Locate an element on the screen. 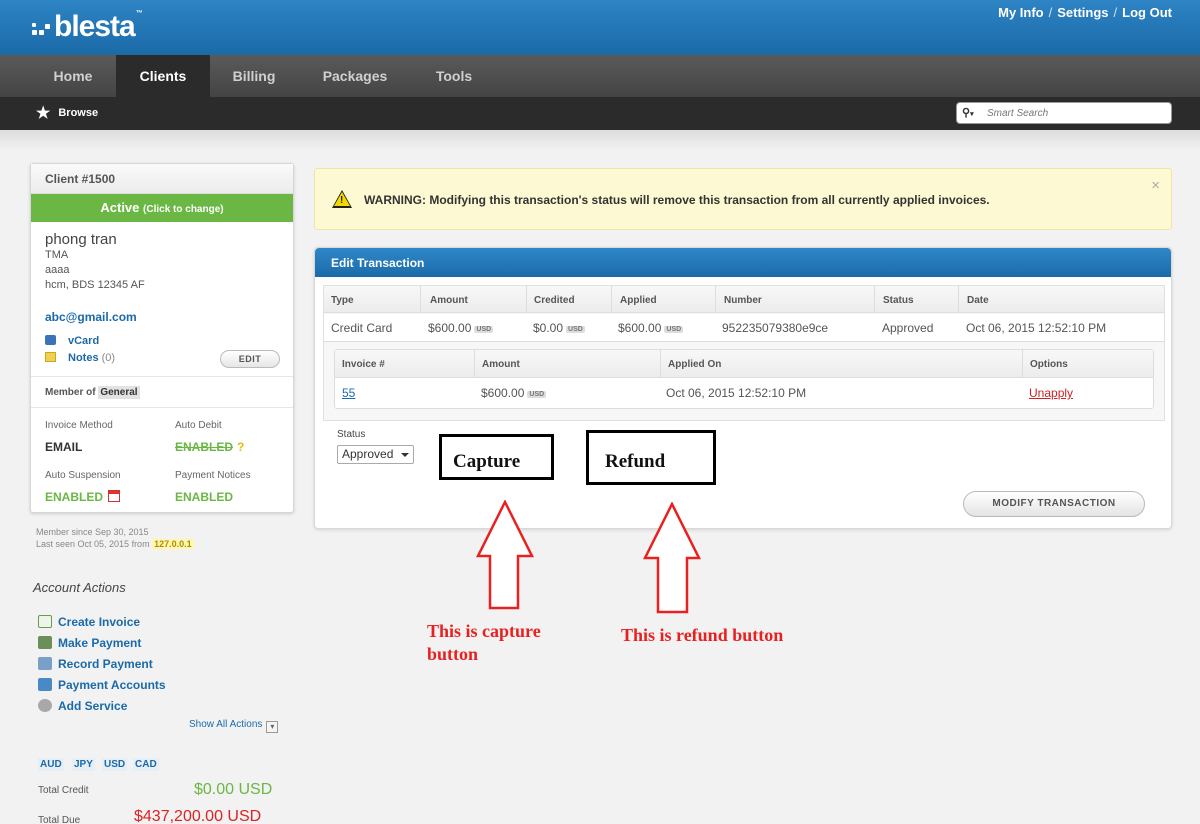 The height and width of the screenshot is (824, 1200). notes-label: Notes is located at coordinates (83, 358).